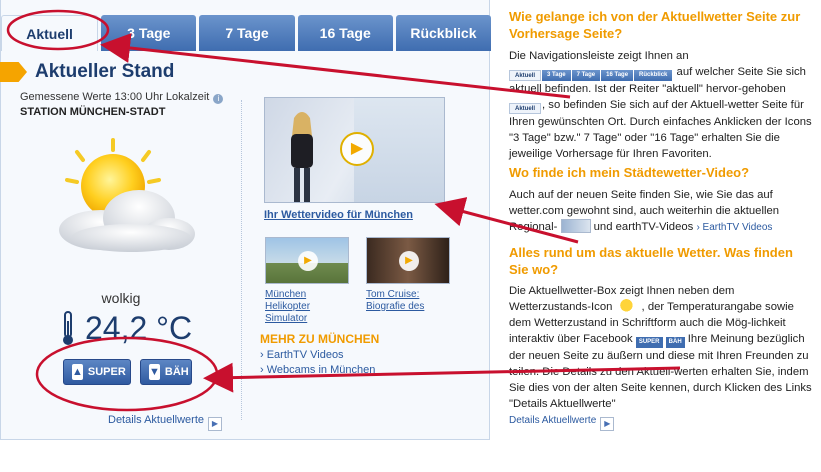  I want to click on more-heading: MEHR ZU MÜNCHEN, so click(320, 339).